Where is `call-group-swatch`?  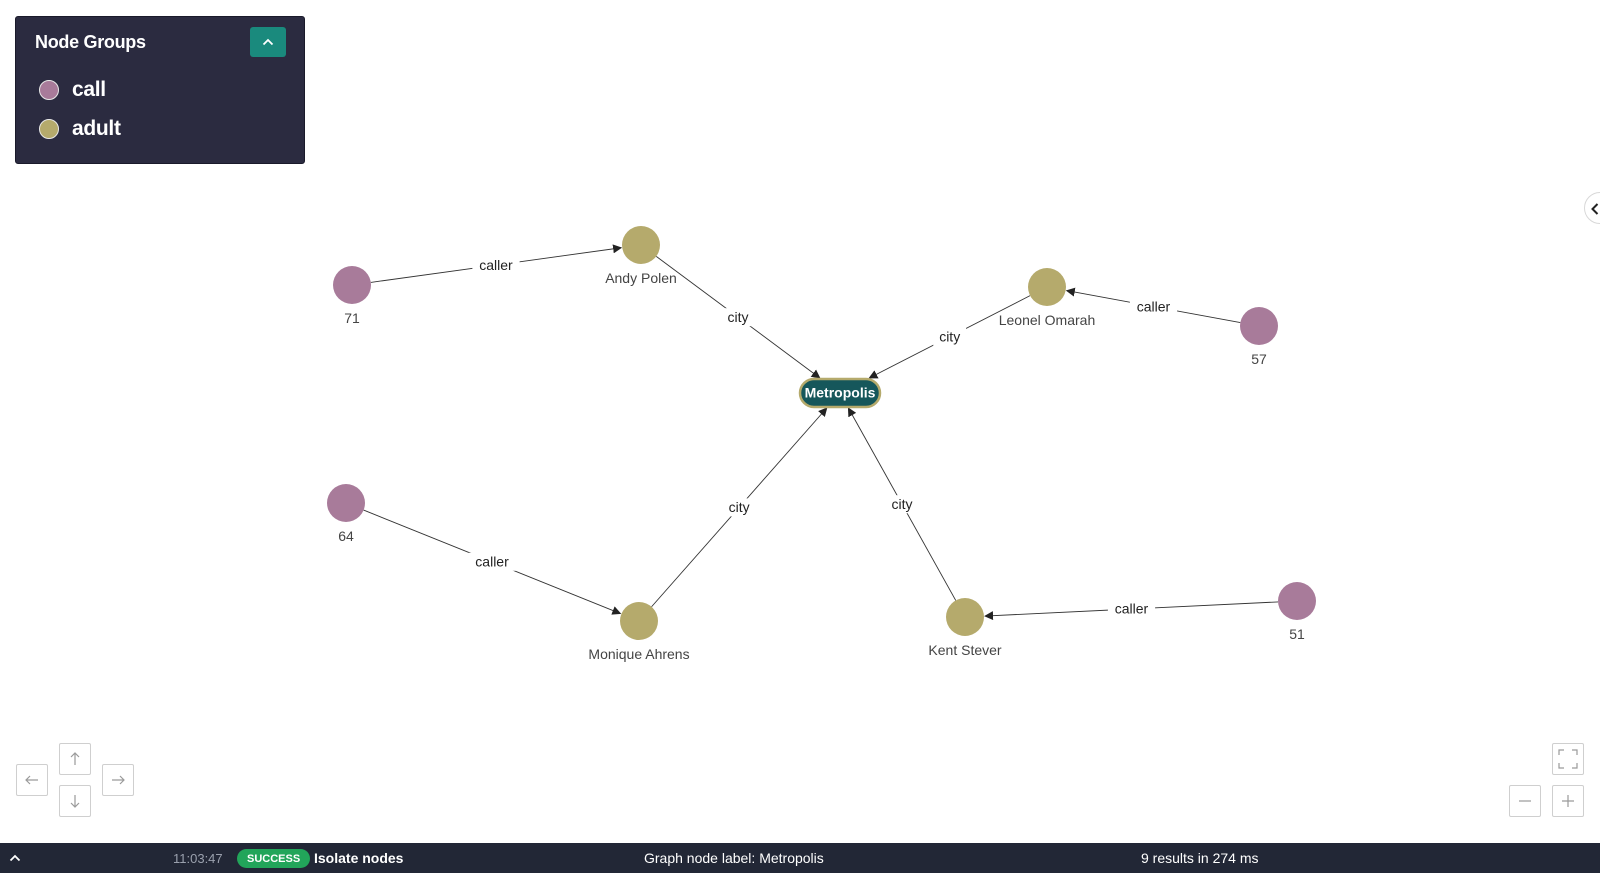 call-group-swatch is located at coordinates (49, 90).